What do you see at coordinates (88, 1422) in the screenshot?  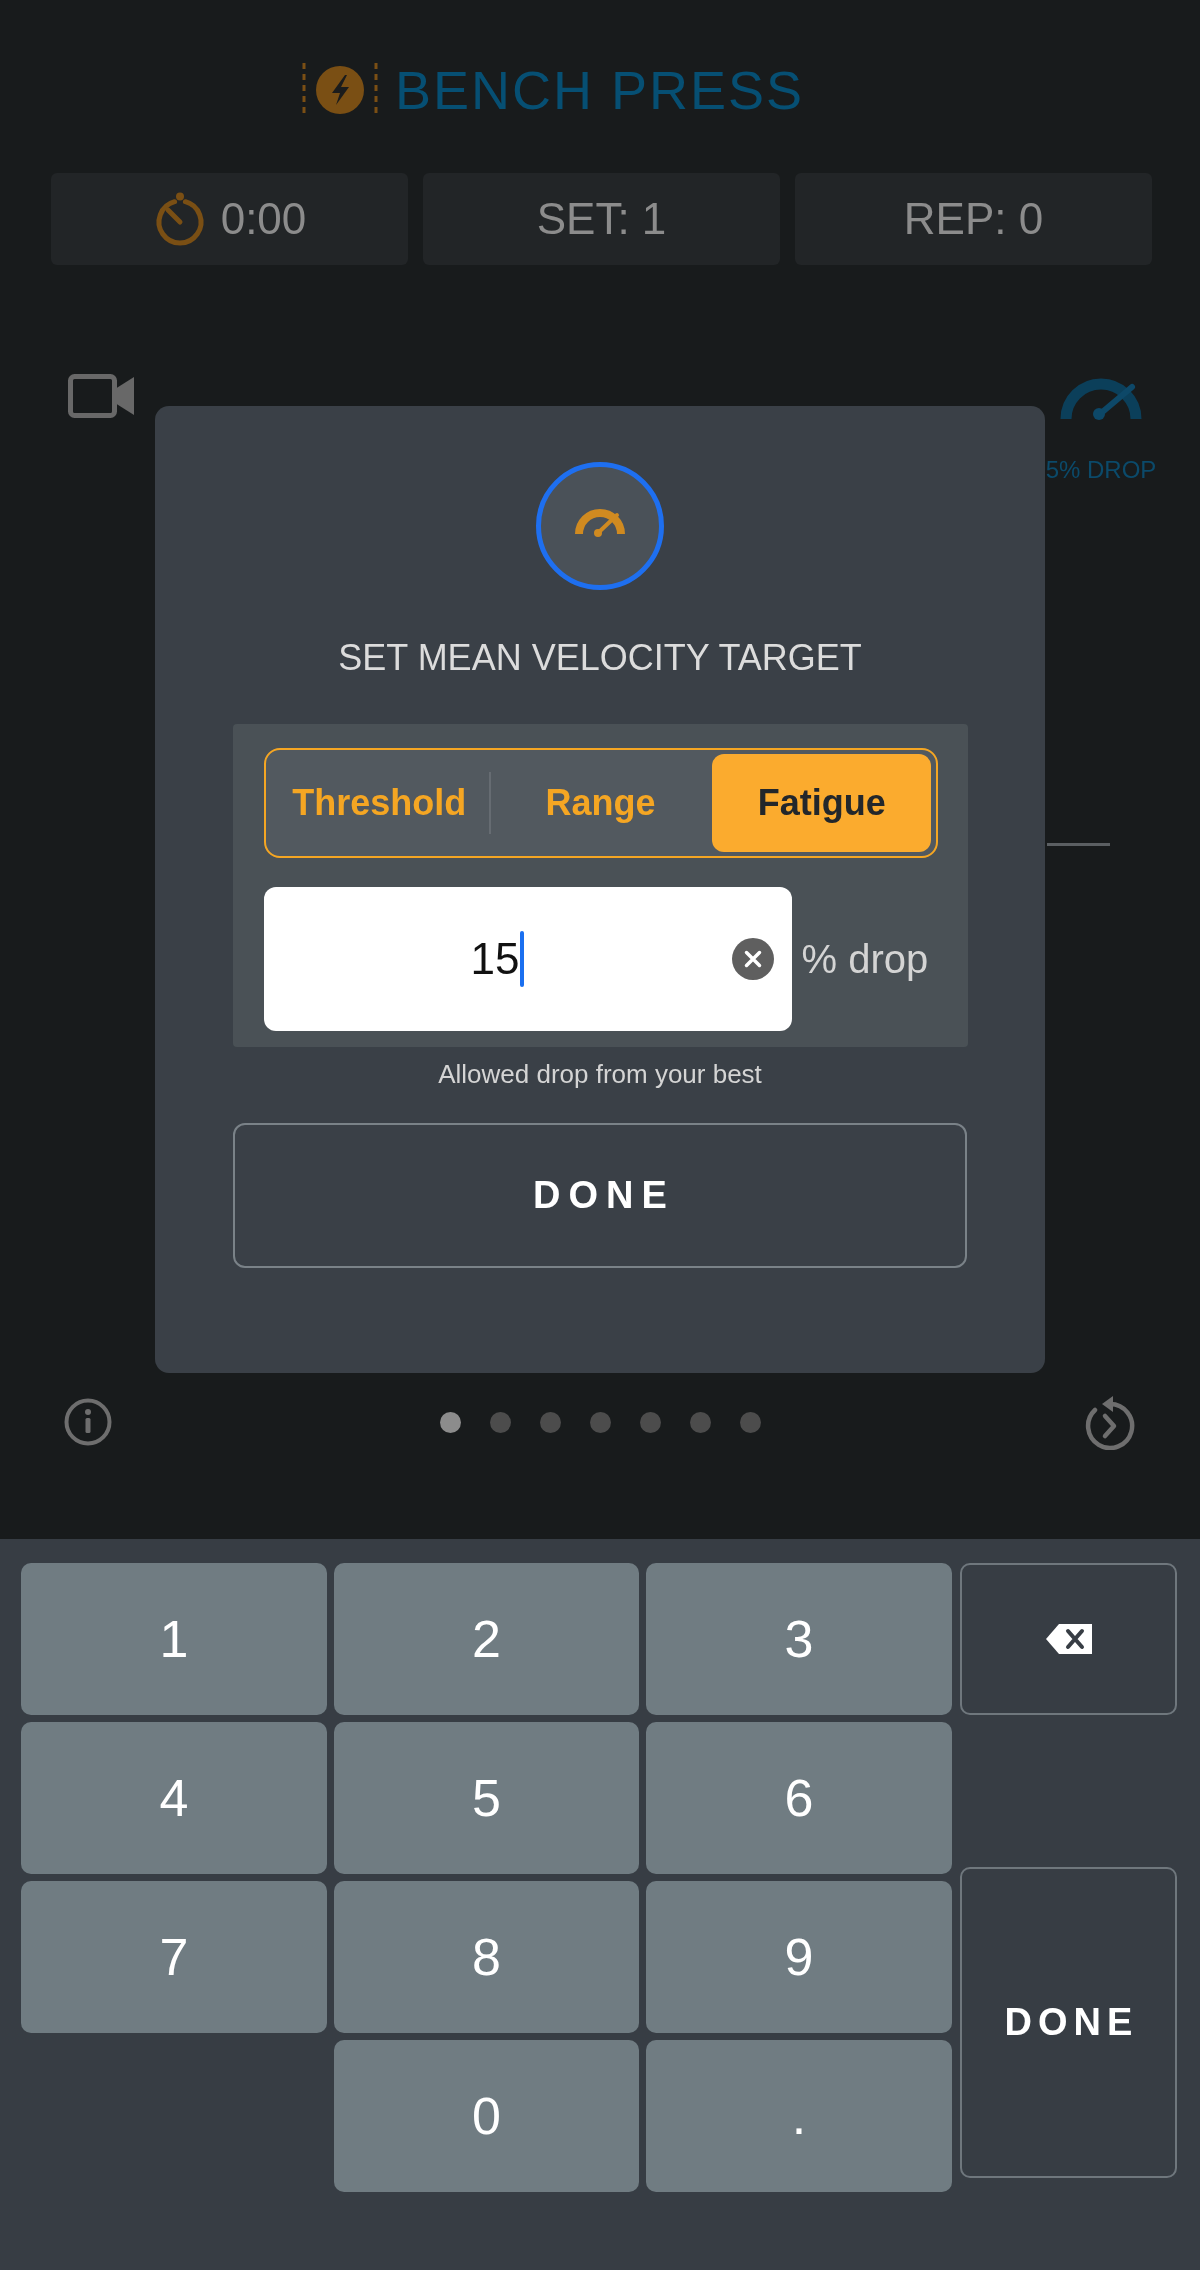 I see `info-icon` at bounding box center [88, 1422].